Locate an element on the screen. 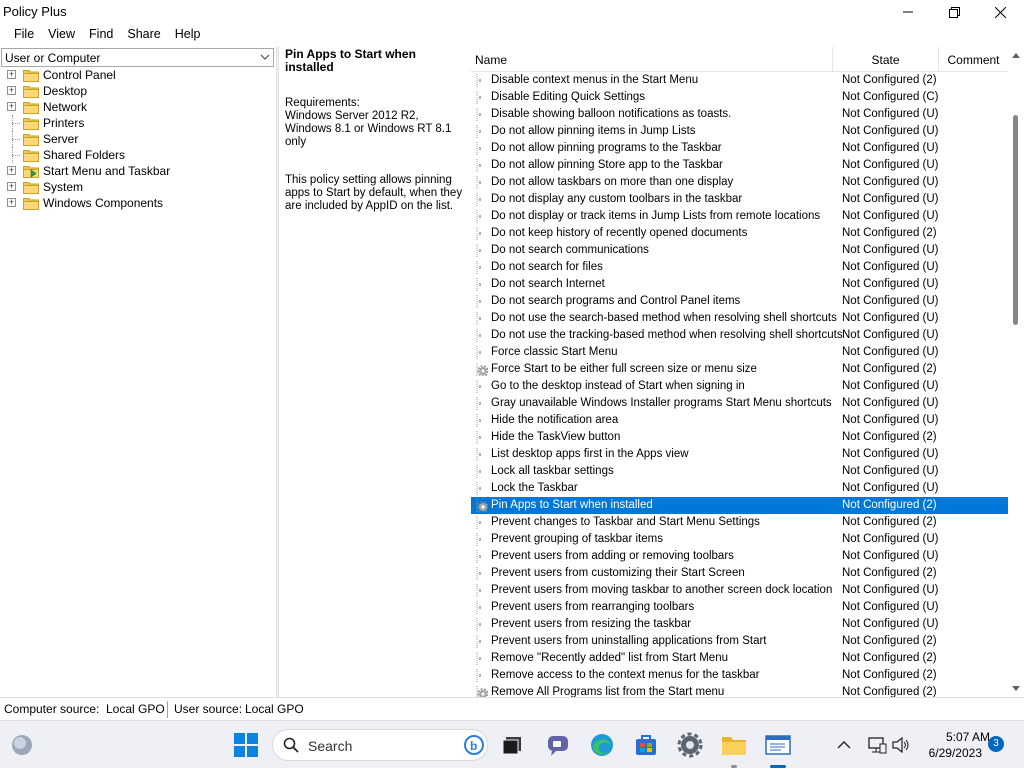 The width and height of the screenshot is (1024, 768). task-view-icon is located at coordinates (511, 746).